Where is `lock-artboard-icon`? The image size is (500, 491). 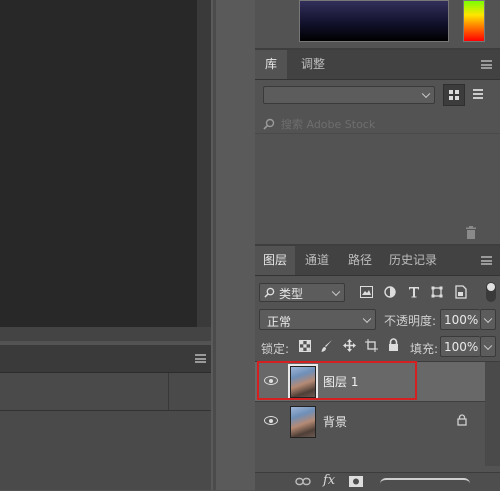
lock-artboard-icon is located at coordinates (371, 345).